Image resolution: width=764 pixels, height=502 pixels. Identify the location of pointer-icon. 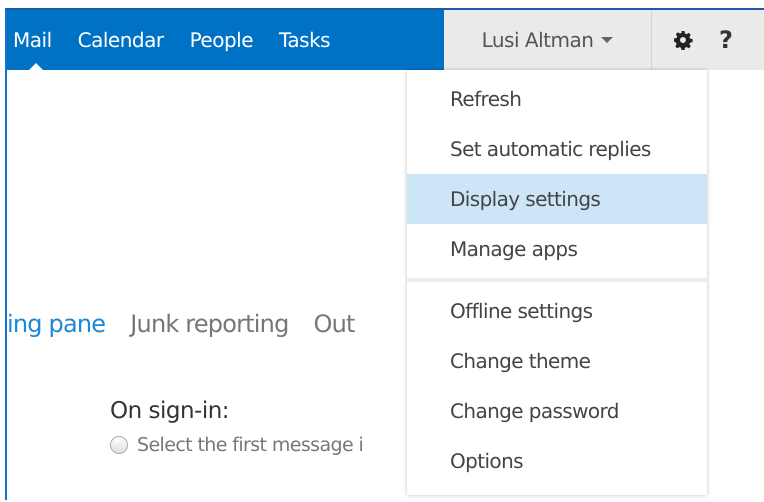
(36, 66).